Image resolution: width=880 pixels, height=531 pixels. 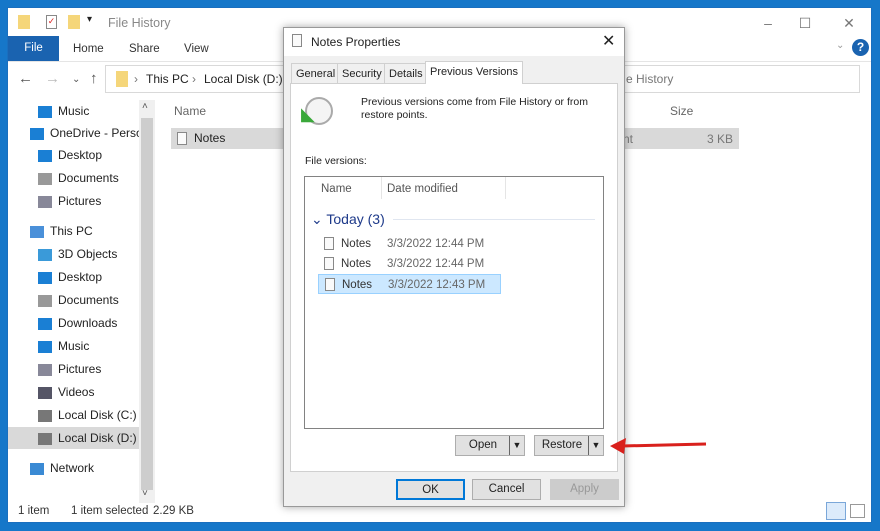 What do you see at coordinates (89, 19) in the screenshot?
I see `quick-access-dropdown-icon: ▾` at bounding box center [89, 19].